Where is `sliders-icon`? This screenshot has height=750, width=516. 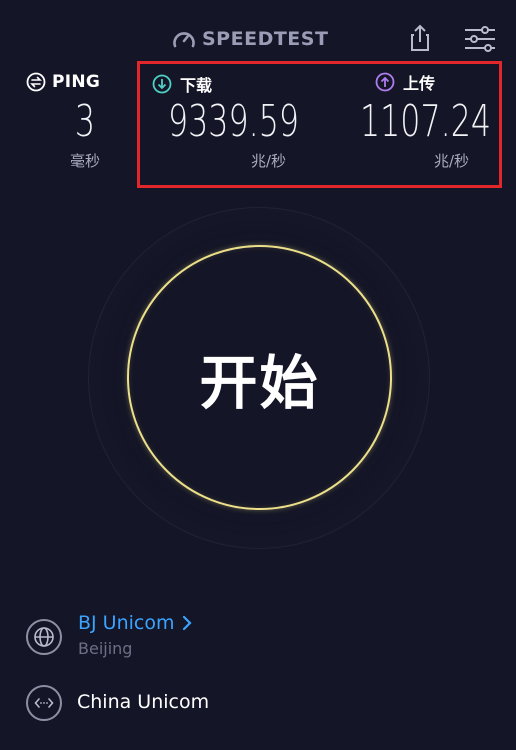 sliders-icon is located at coordinates (480, 39).